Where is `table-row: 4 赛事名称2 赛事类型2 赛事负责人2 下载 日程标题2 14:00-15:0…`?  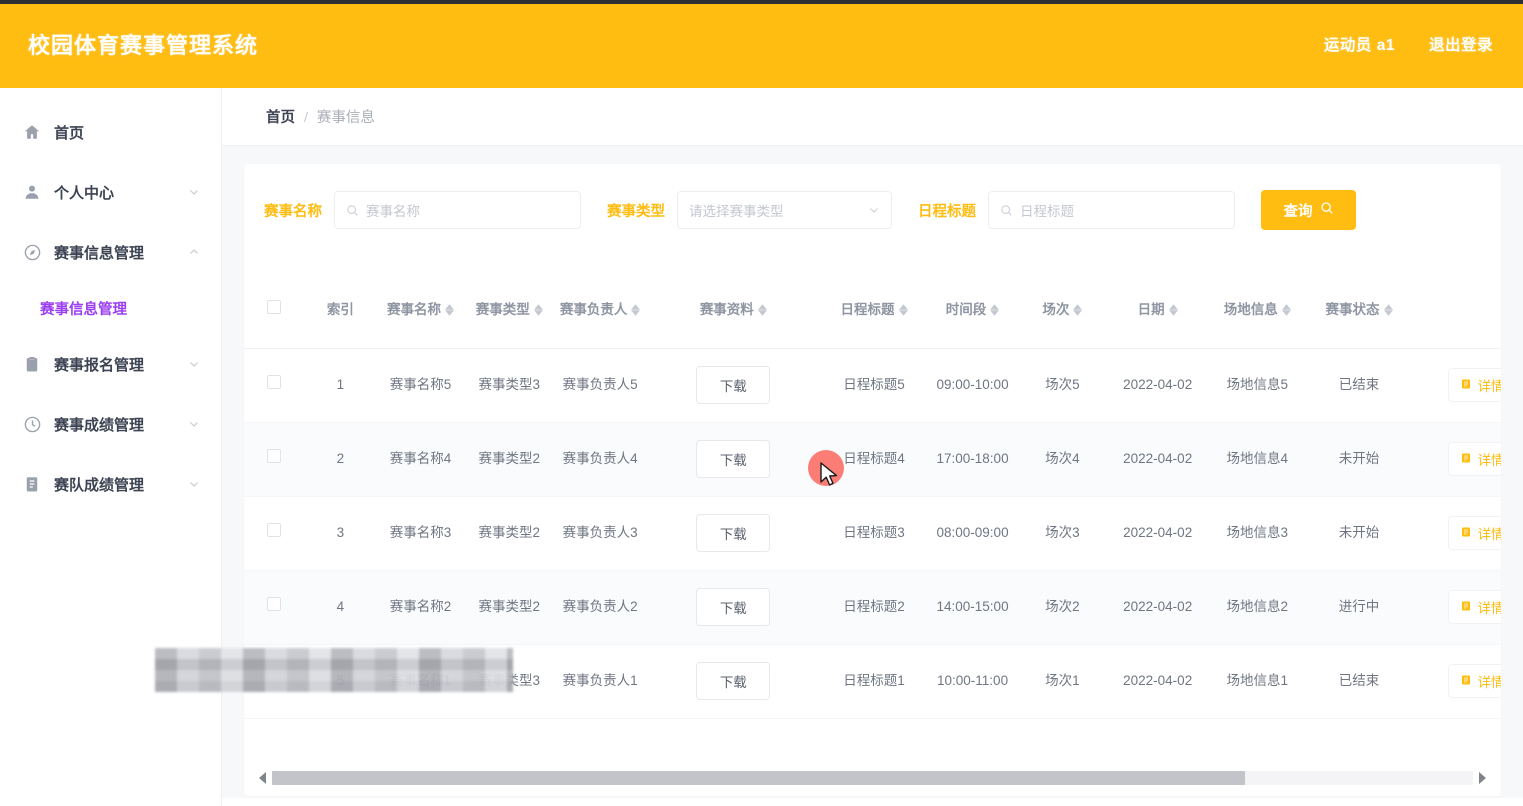
table-row: 4 赛事名称2 赛事类型2 赛事负责人2 下载 日程标题2 14:00-15:0… is located at coordinates (872, 607).